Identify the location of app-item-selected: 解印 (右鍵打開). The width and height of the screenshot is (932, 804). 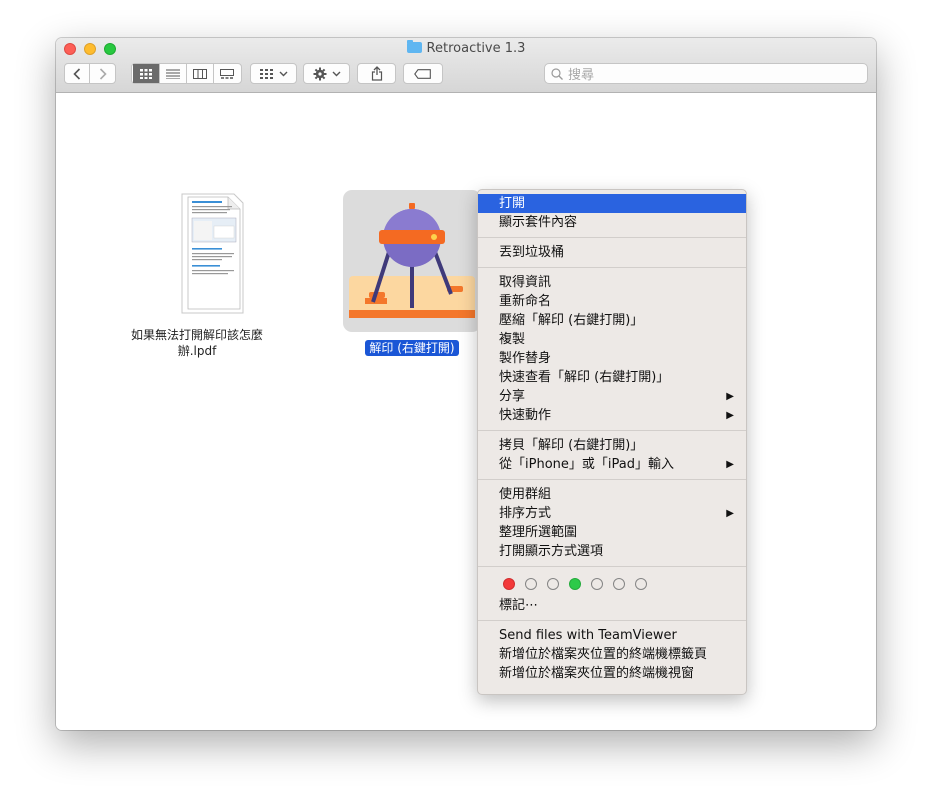
(412, 273).